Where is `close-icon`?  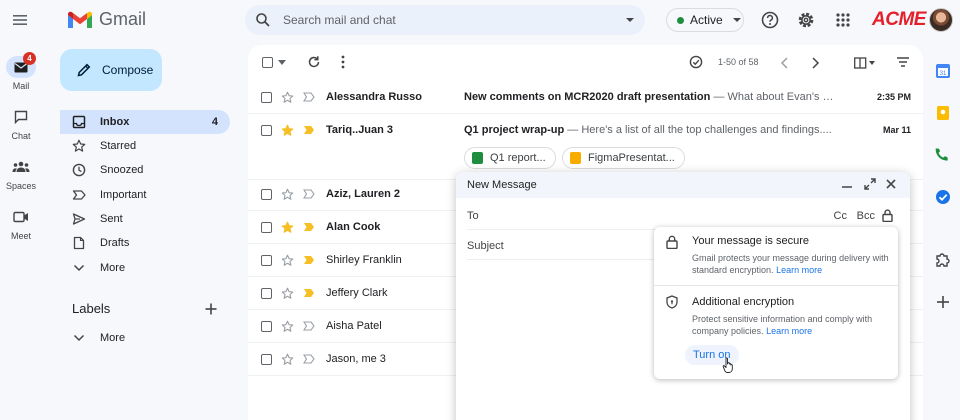
close-icon is located at coordinates (891, 184).